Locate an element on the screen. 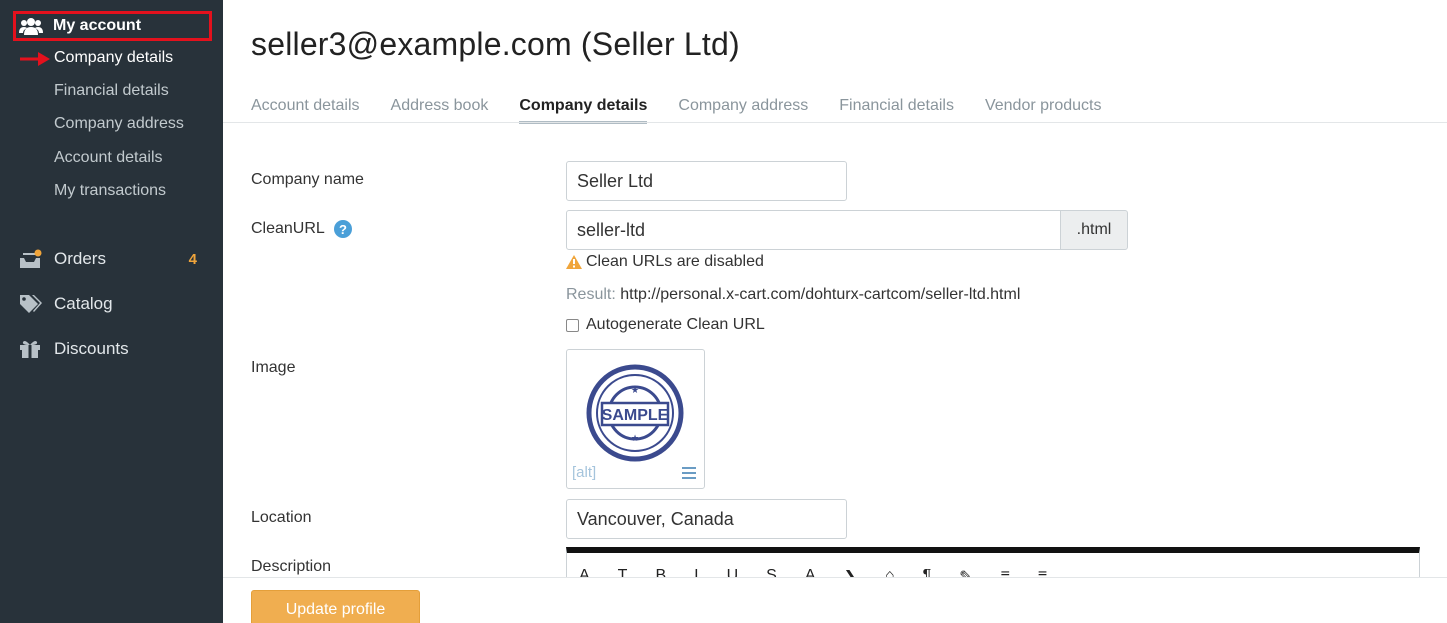  autogenerate-checkbox is located at coordinates (572, 325).